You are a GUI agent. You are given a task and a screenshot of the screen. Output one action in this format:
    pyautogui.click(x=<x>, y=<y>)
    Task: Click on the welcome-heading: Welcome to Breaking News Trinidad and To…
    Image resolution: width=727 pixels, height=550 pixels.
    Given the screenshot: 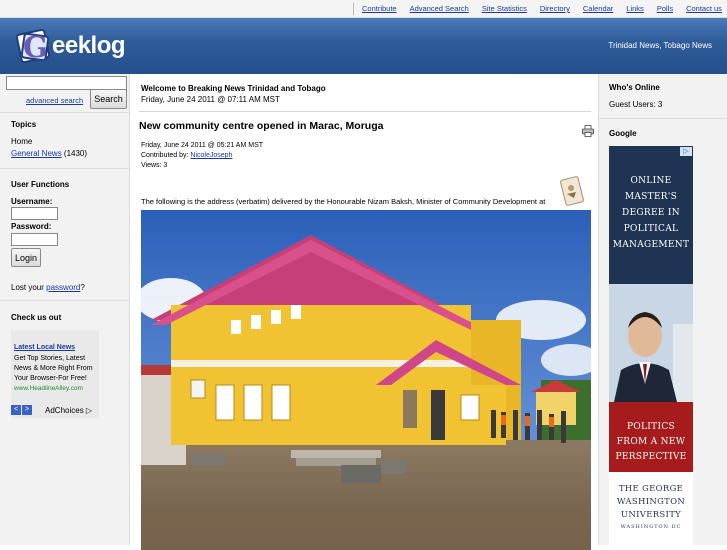 What is the action you would take?
    pyautogui.click(x=233, y=88)
    